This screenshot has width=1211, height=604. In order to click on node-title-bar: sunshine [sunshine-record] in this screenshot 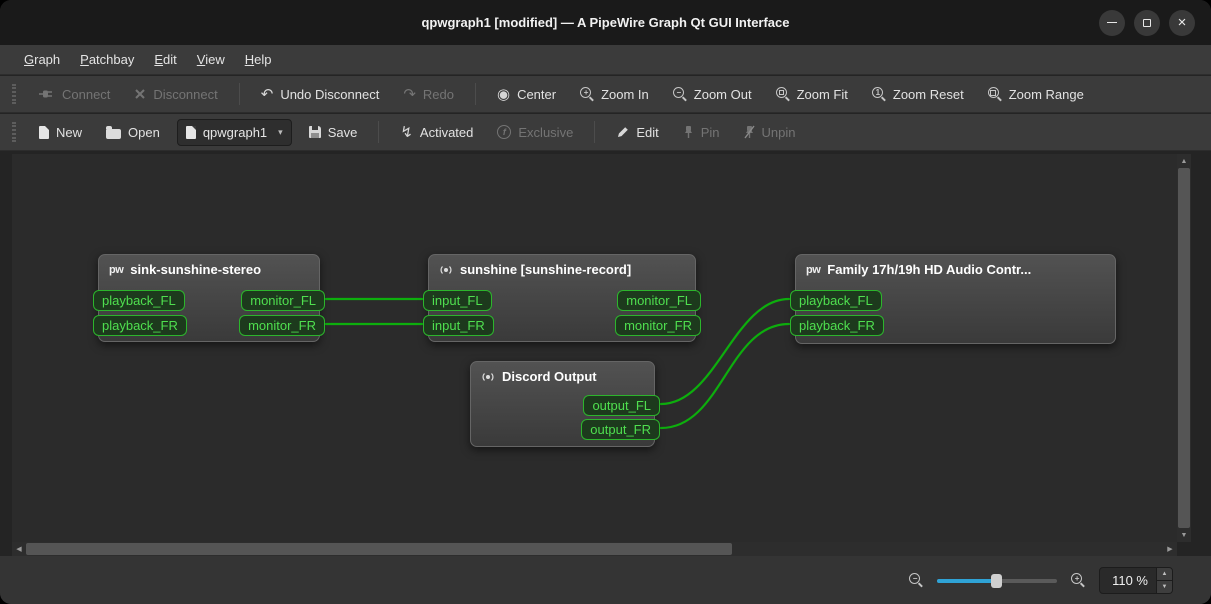, I will do `click(562, 268)`.